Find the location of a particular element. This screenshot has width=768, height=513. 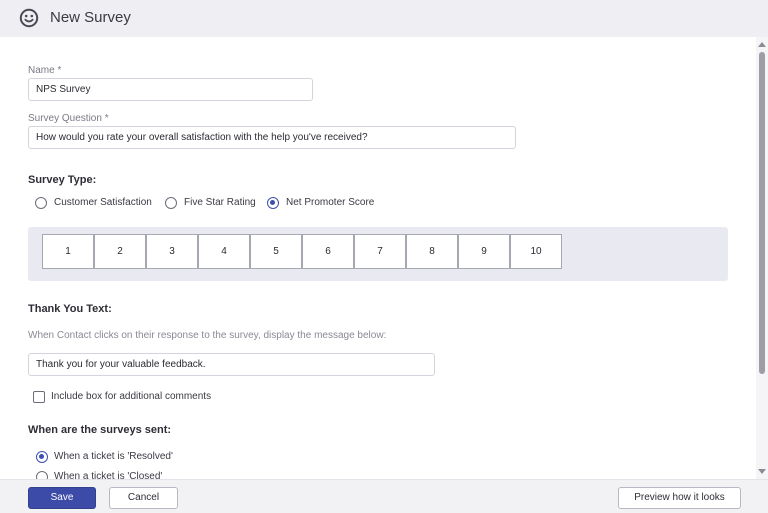

scroll-down-icon is located at coordinates (762, 471).